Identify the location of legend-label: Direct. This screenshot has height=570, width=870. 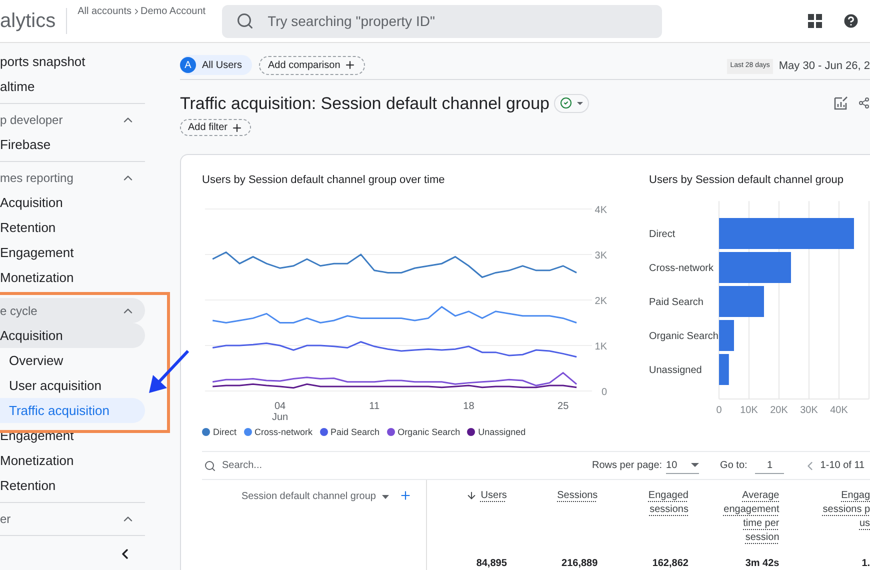
(225, 432).